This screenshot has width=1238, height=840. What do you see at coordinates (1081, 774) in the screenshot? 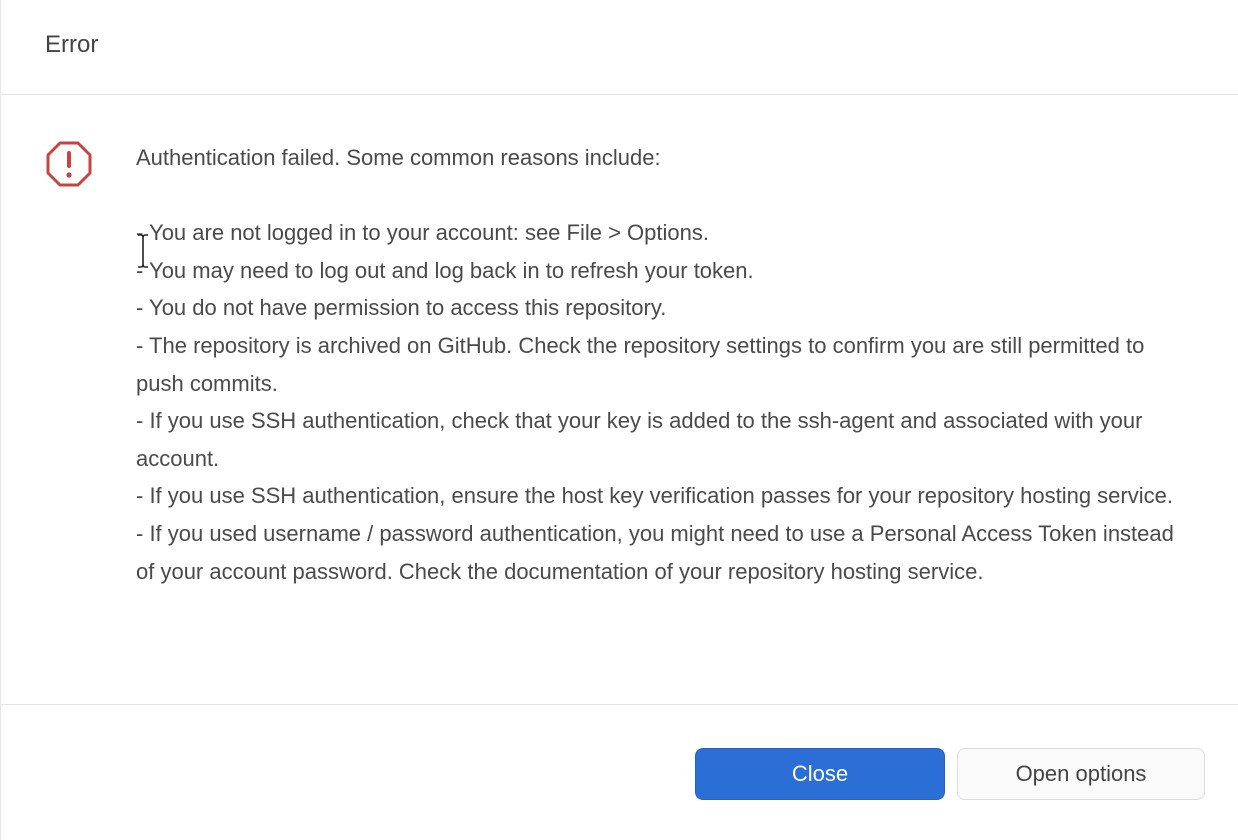
I see `open-options-button: Open options` at bounding box center [1081, 774].